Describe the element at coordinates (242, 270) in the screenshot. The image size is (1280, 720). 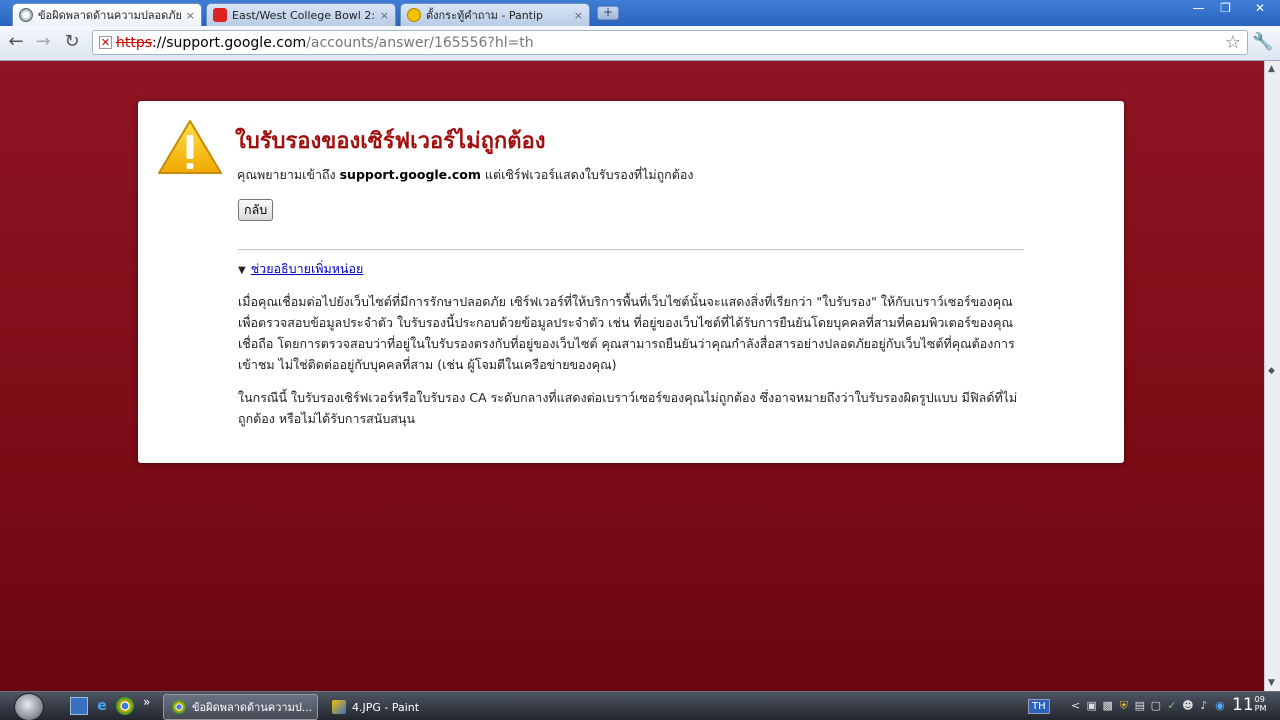
I see `triangle-down-icon: ▼` at that location.